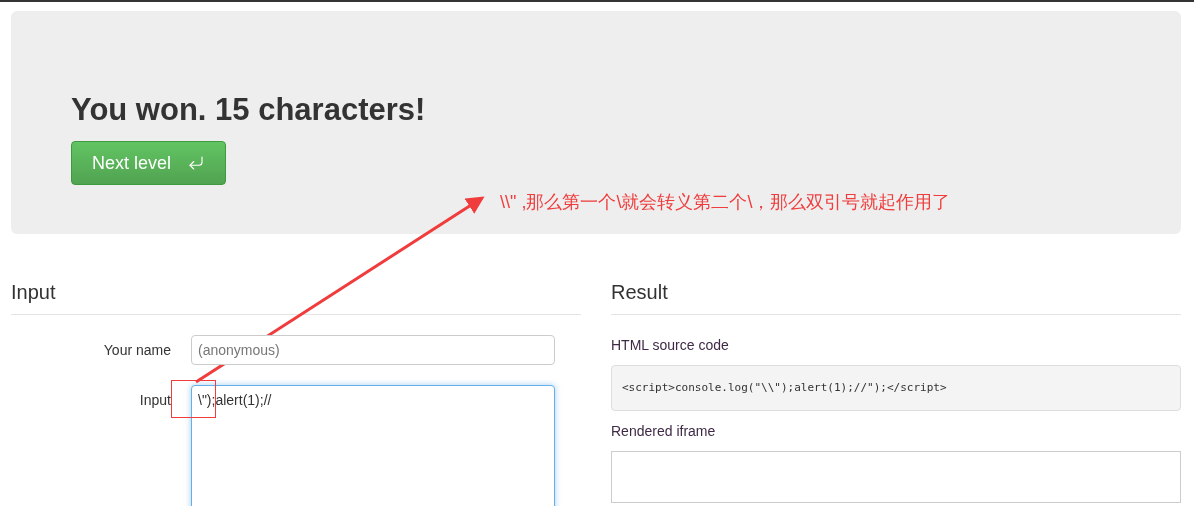  I want to click on field-label: Your name, so click(136, 350).